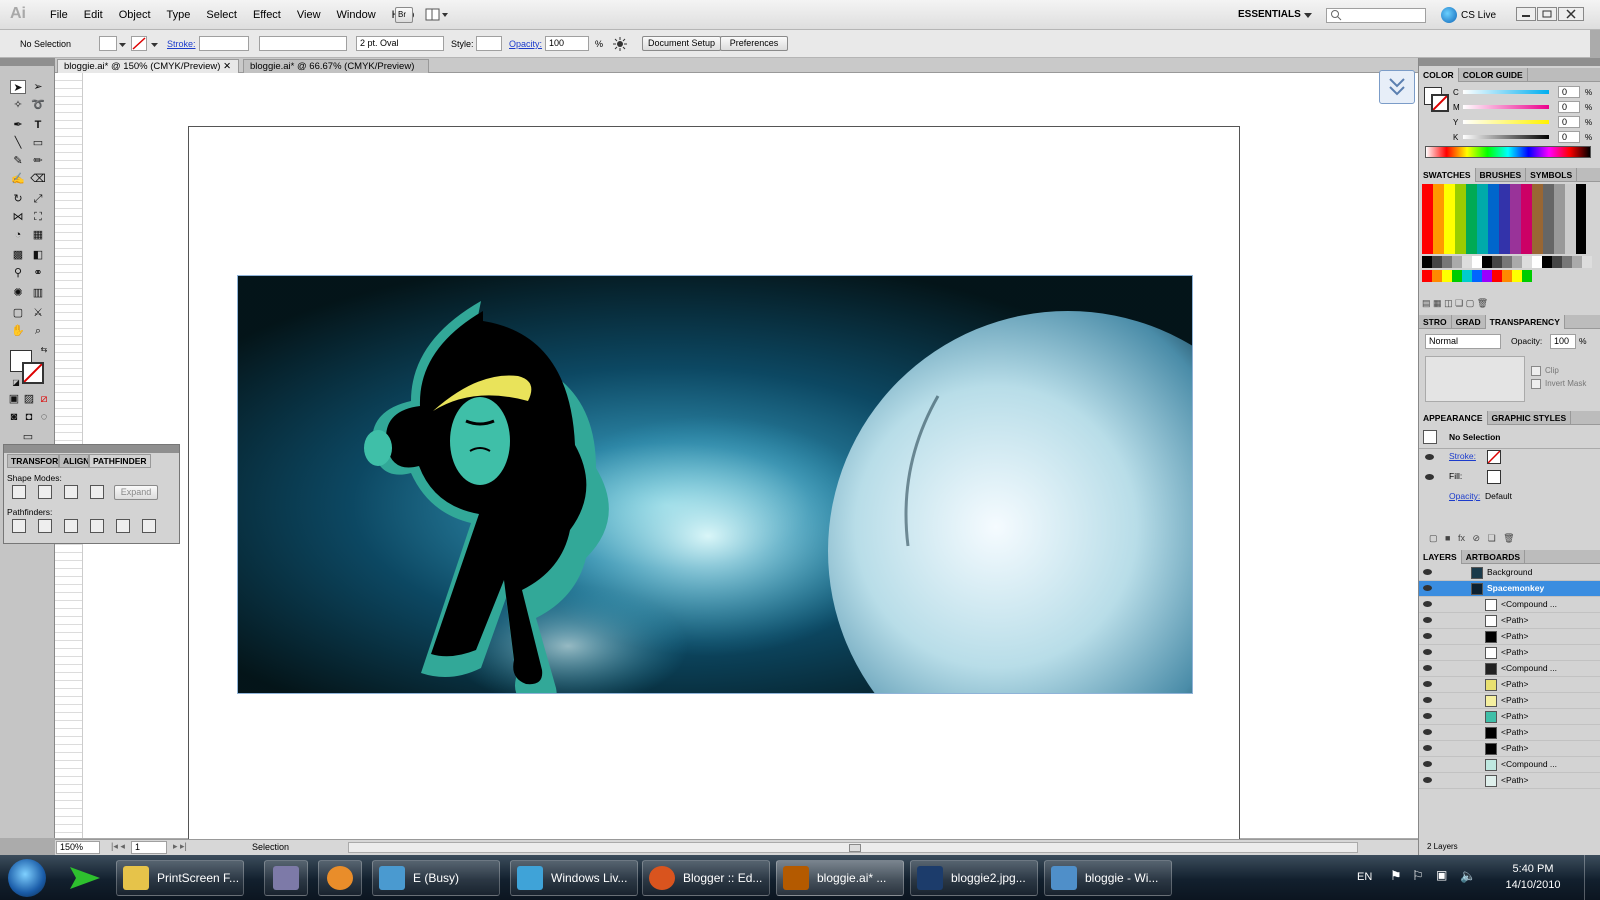 The image size is (1600, 900). What do you see at coordinates (38, 105) in the screenshot?
I see `lasso-tool-icon: ➰` at bounding box center [38, 105].